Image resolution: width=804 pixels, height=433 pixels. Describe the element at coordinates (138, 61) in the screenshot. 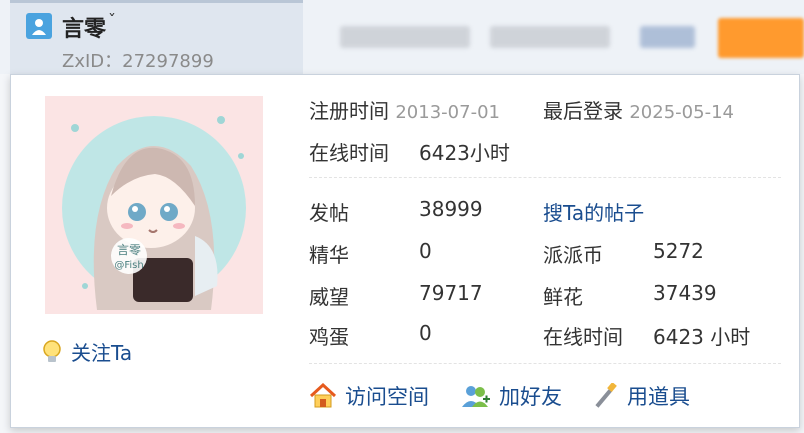

I see `user-id: ZxID：27297899` at that location.